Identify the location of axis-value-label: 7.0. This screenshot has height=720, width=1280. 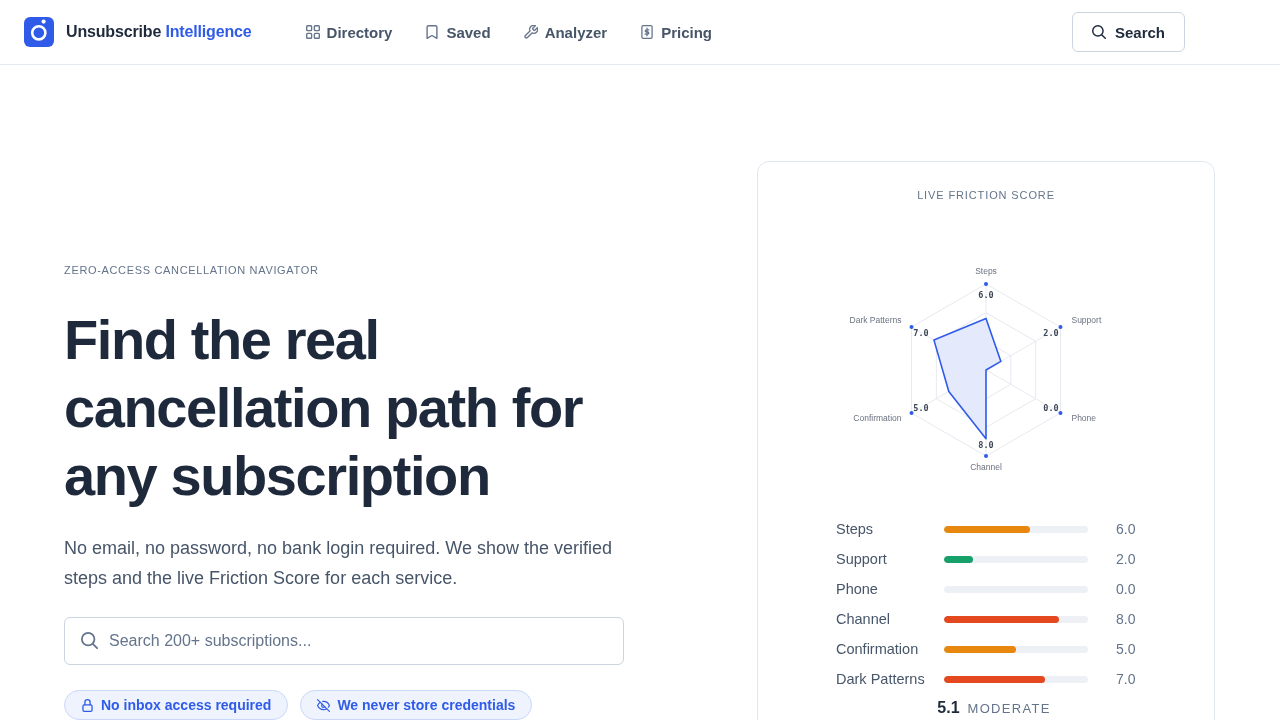
(921, 332).